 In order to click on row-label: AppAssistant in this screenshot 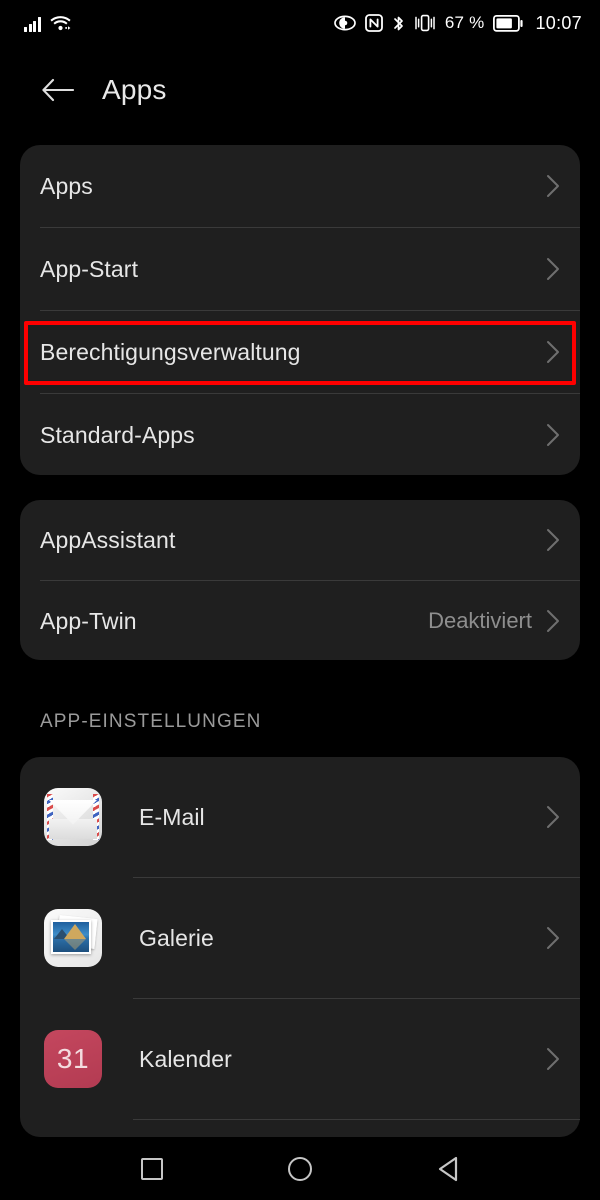, I will do `click(108, 539)`.